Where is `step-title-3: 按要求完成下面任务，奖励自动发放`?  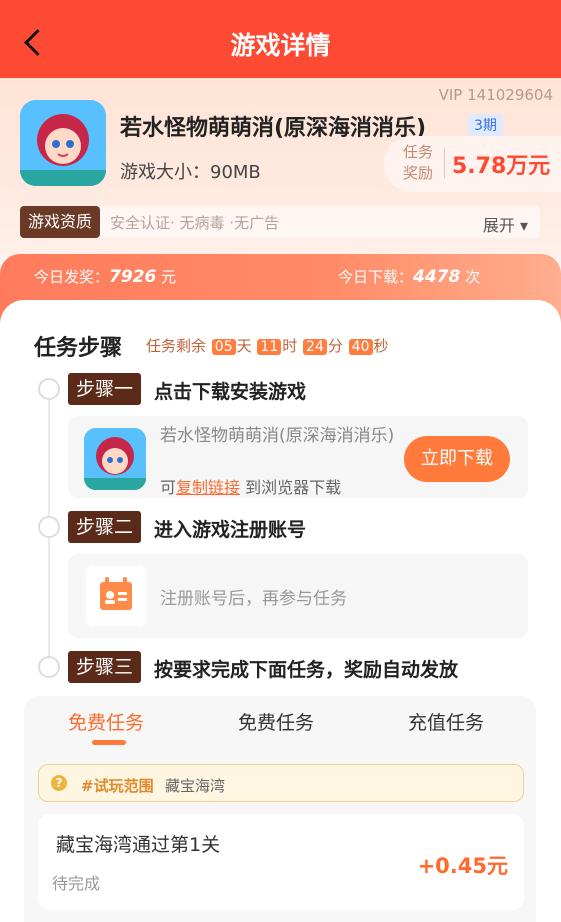 step-title-3: 按要求完成下面任务，奖励自动发放 is located at coordinates (306, 670).